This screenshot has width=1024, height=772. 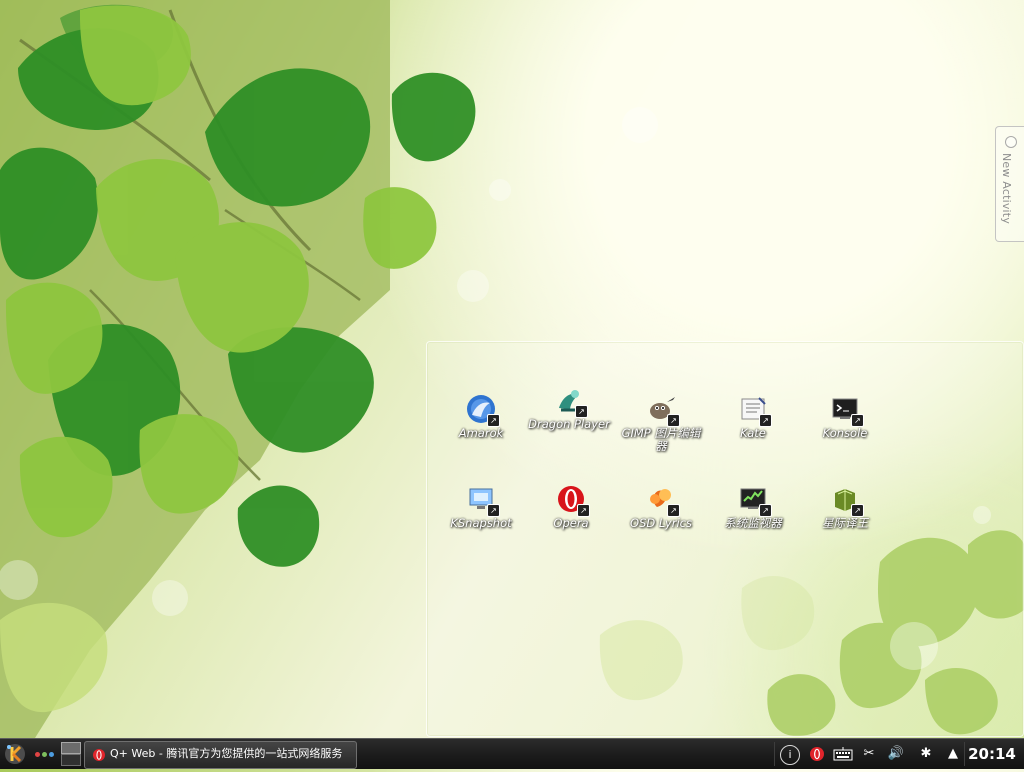 What do you see at coordinates (753, 523) in the screenshot?
I see `desktop-icon-label: 系统监视器` at bounding box center [753, 523].